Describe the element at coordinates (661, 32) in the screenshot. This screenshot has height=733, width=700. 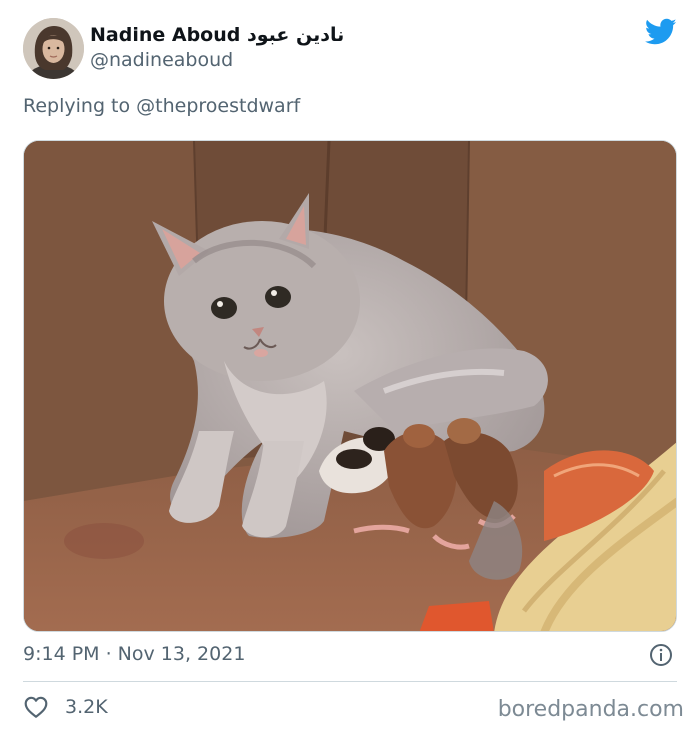
I see `twitter-bird-icon` at that location.